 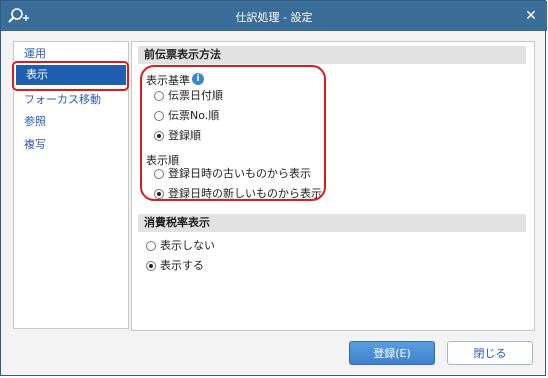 What do you see at coordinates (490, 353) in the screenshot?
I see `close-button: 閉じる` at bounding box center [490, 353].